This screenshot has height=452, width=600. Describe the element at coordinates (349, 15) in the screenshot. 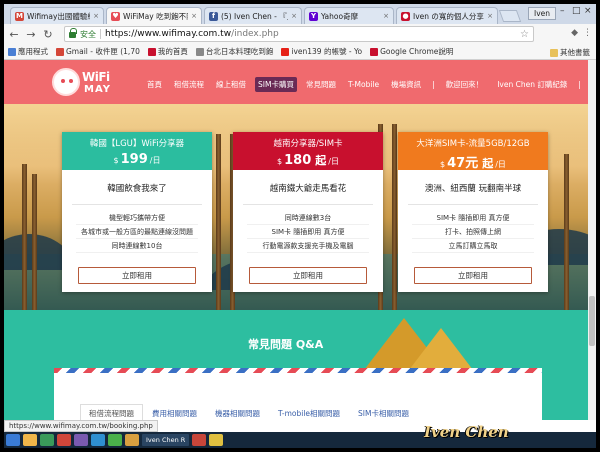

I see `browser-tab: Y Yahoo奇摩 ×` at that location.